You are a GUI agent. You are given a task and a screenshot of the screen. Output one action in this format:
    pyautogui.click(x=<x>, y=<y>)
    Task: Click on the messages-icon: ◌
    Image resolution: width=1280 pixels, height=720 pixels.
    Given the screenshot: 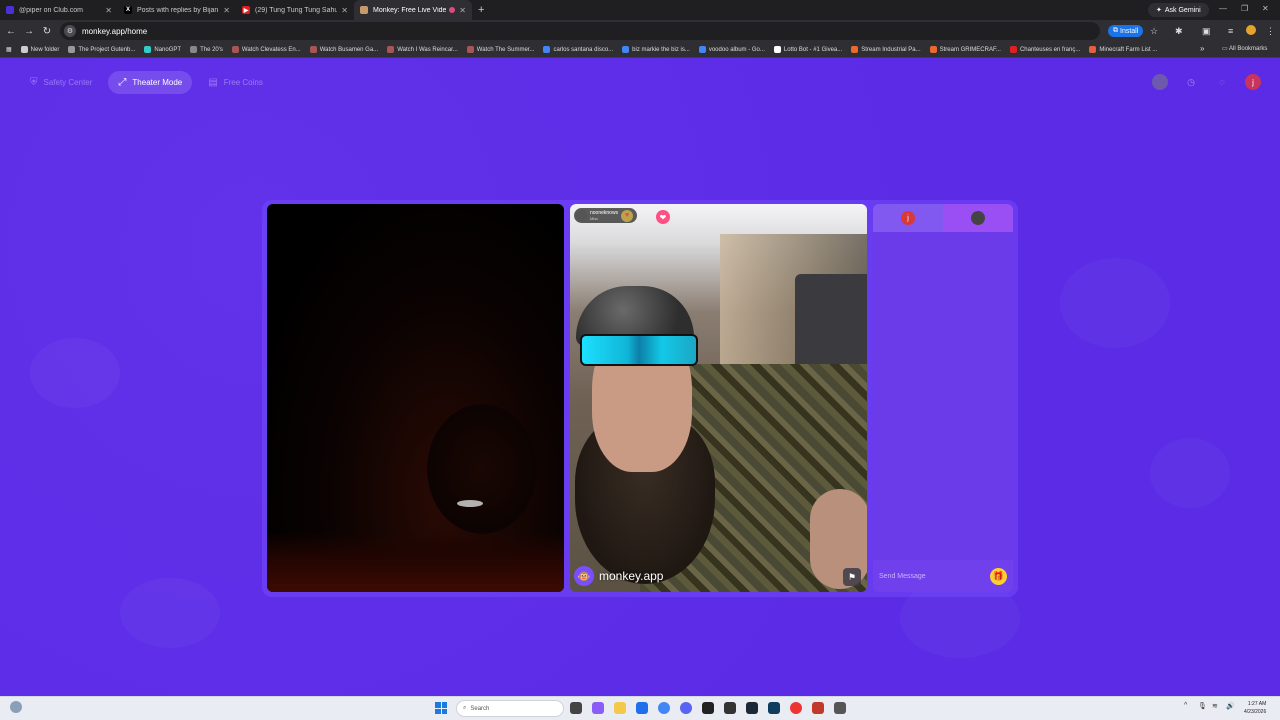 What is the action you would take?
    pyautogui.click(x=1222, y=82)
    